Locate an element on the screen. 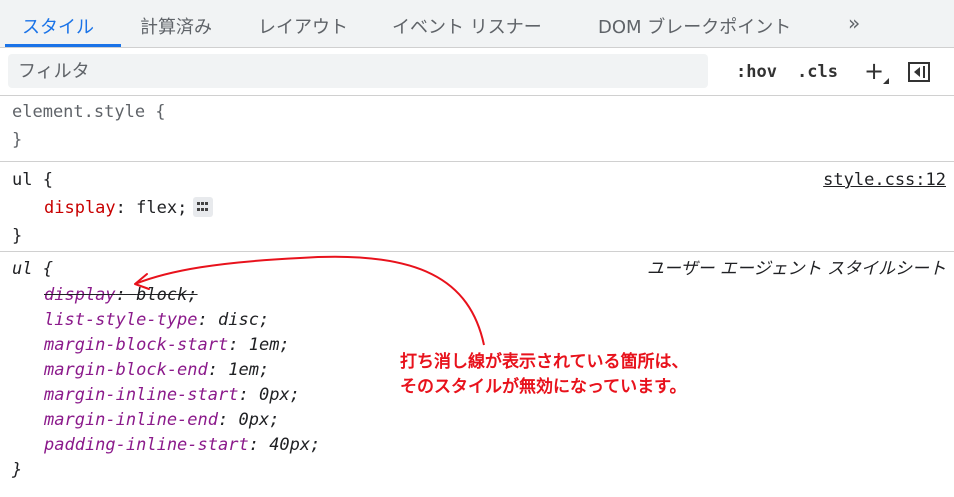 Image resolution: width=954 pixels, height=497 pixels. tab-computed: 計算済み is located at coordinates (176, 26).